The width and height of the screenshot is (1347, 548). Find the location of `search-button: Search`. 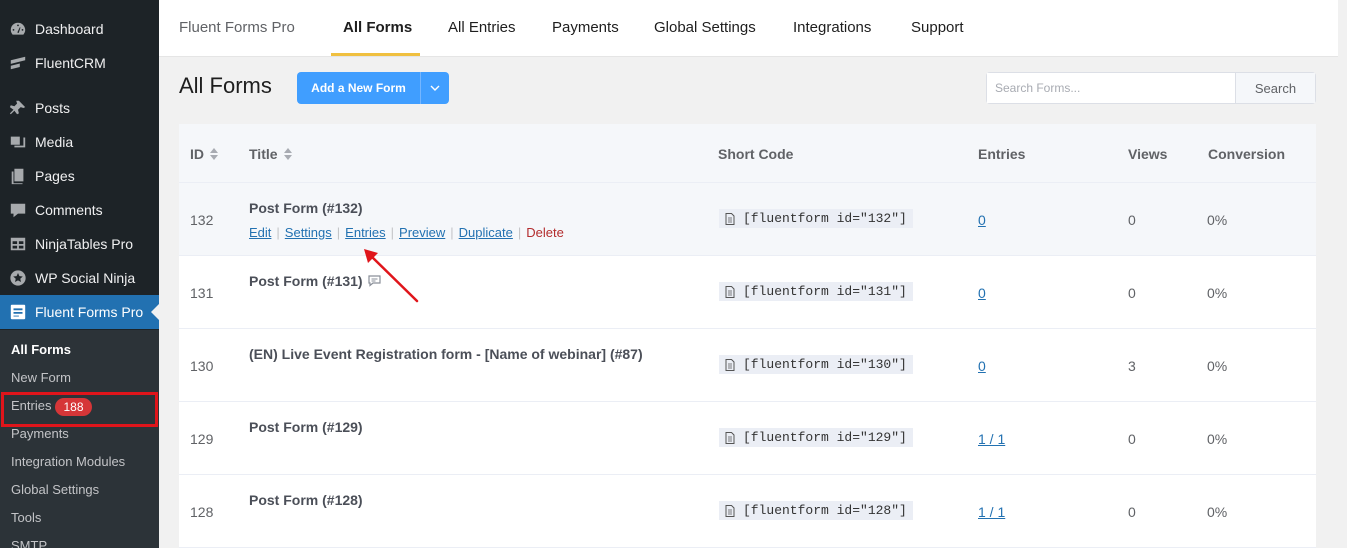

search-button: Search is located at coordinates (1275, 88).